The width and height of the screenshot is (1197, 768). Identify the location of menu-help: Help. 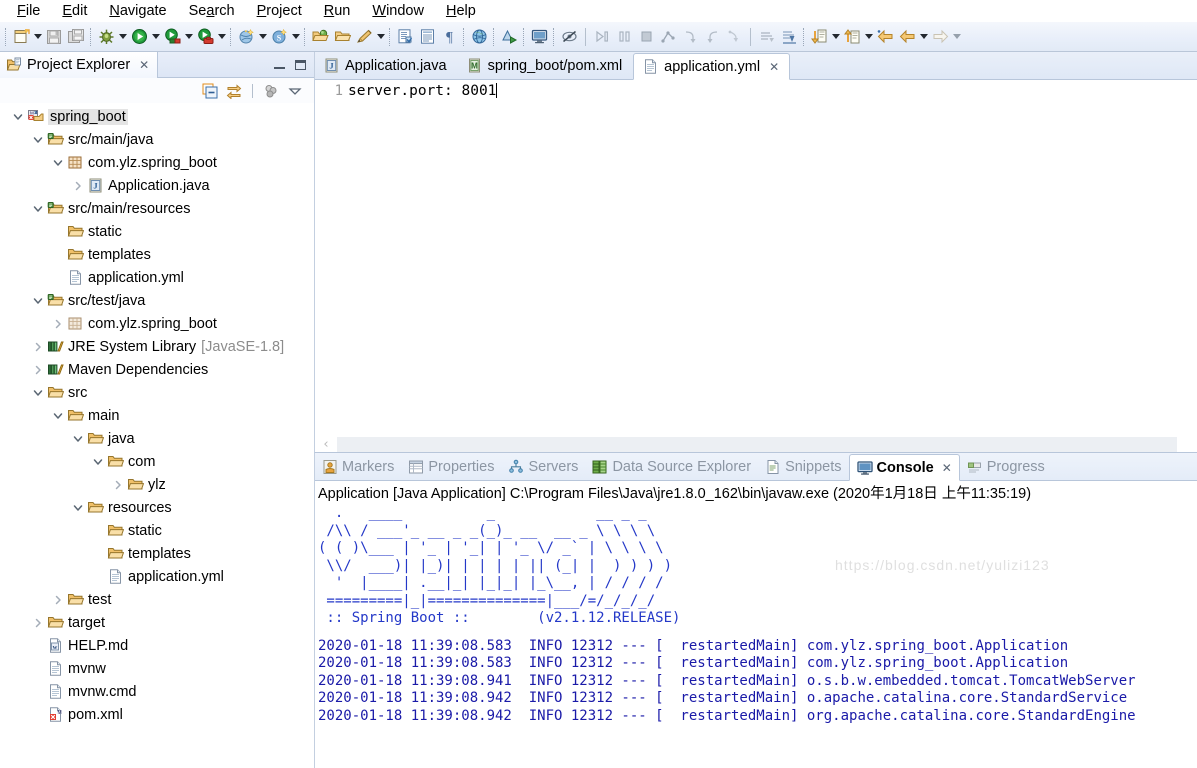
(461, 11).